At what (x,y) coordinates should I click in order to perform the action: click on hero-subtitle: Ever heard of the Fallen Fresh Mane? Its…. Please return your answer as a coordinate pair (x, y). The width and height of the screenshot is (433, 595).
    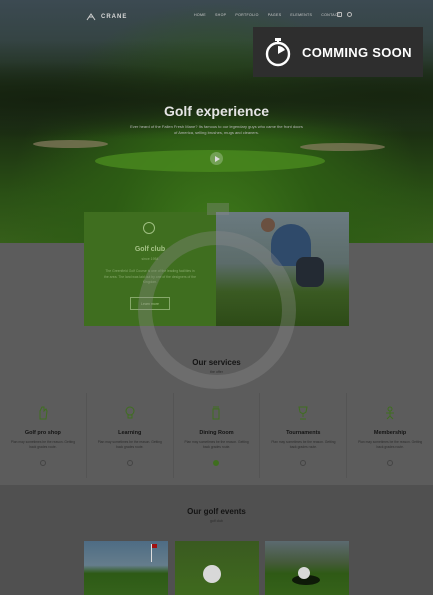
    Looking at the image, I should click on (216, 129).